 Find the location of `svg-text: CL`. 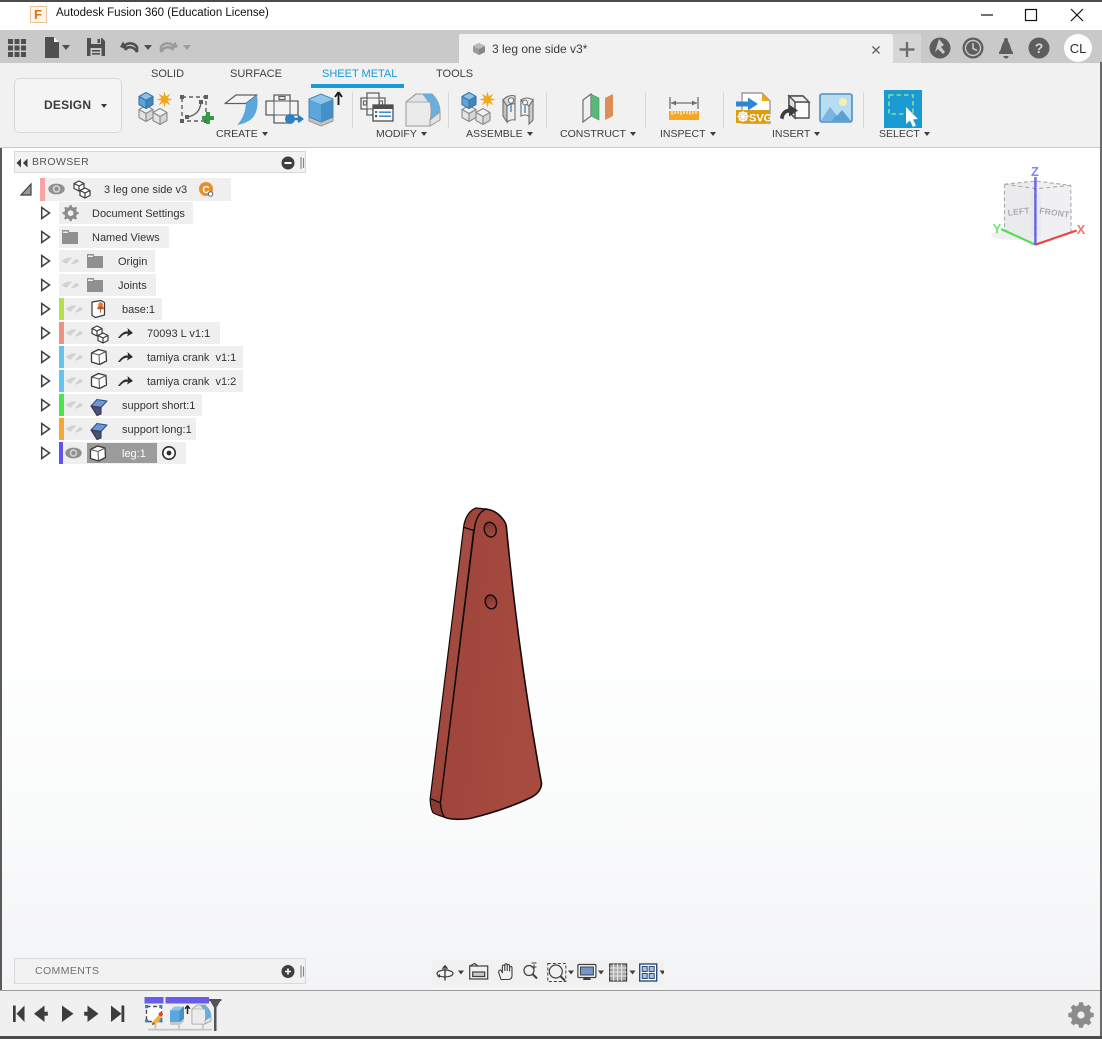

svg-text: CL is located at coordinates (1078, 48).